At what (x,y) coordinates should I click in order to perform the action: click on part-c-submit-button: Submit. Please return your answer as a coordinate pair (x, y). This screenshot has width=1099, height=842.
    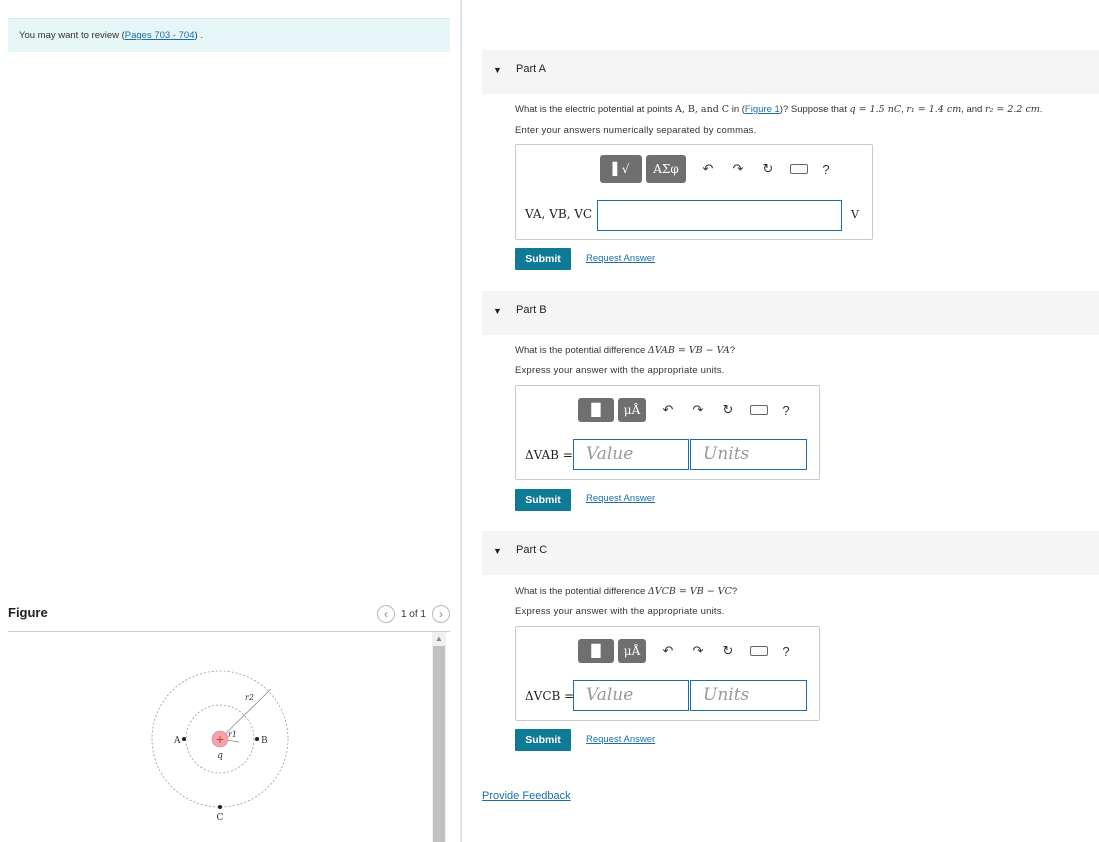
    Looking at the image, I should click on (543, 740).